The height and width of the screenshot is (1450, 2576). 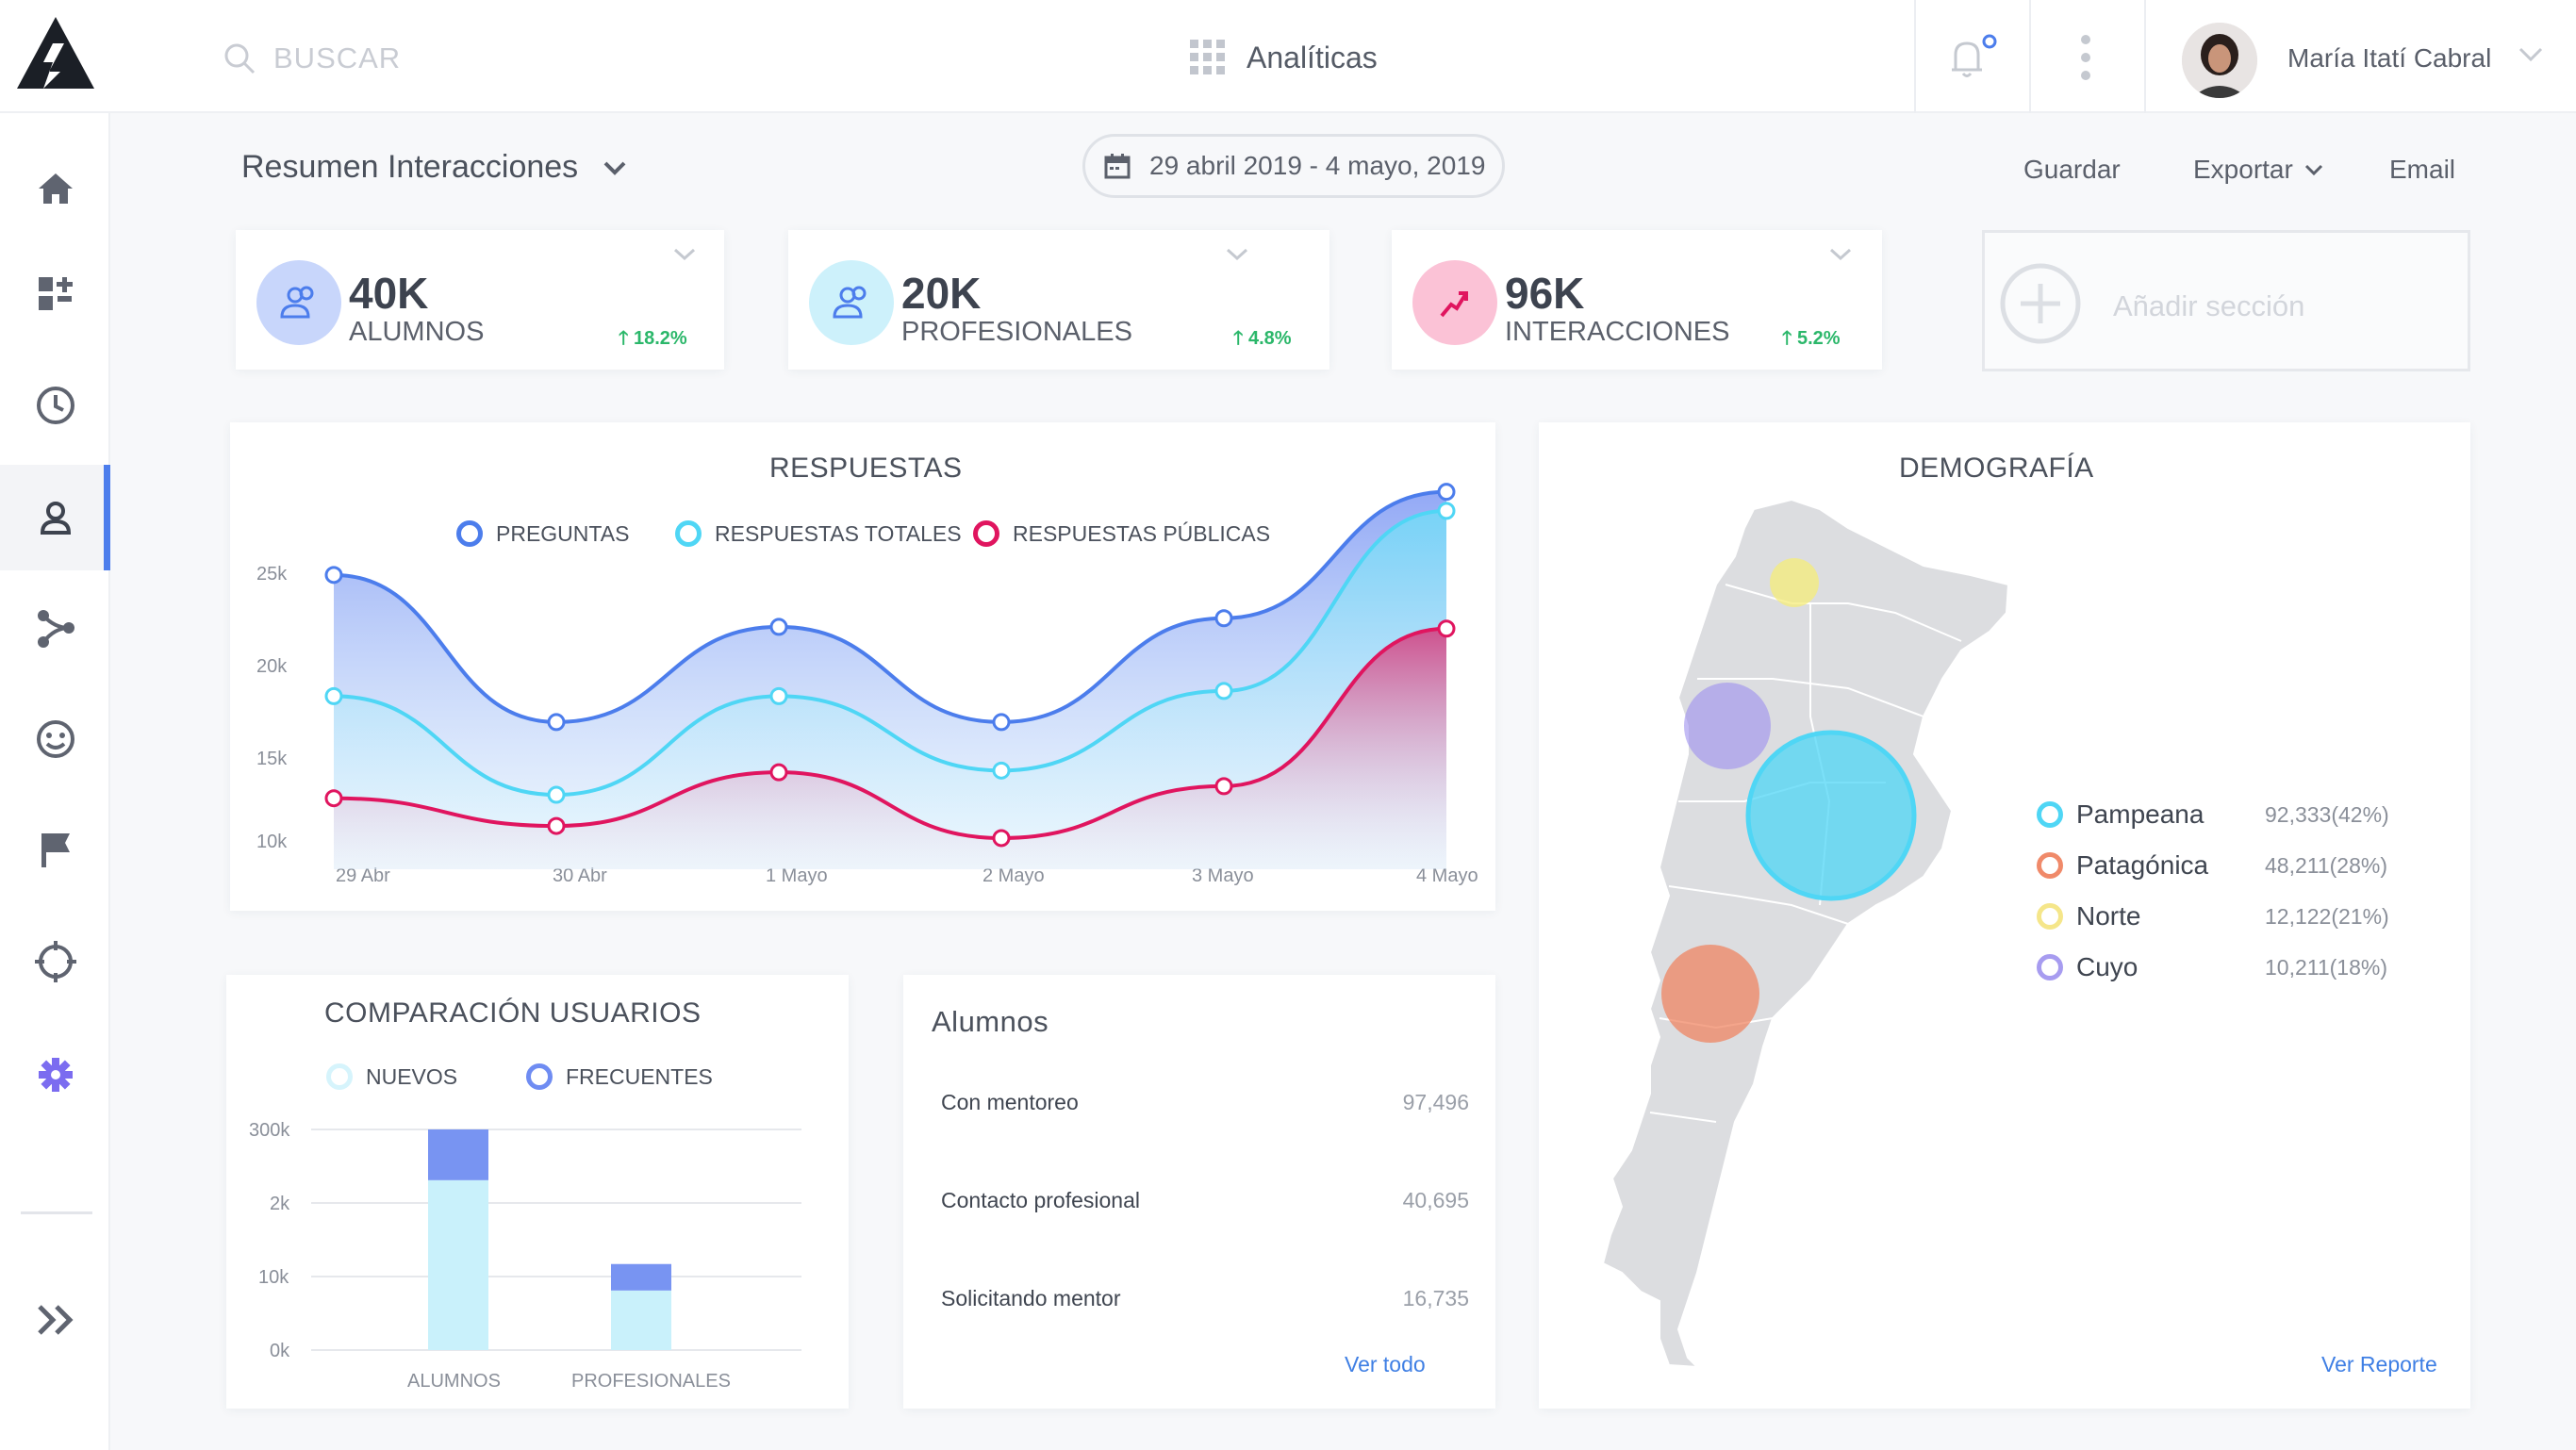 What do you see at coordinates (2225, 916) in the screenshot?
I see `legend-norte: Norte 12,122(21%)` at bounding box center [2225, 916].